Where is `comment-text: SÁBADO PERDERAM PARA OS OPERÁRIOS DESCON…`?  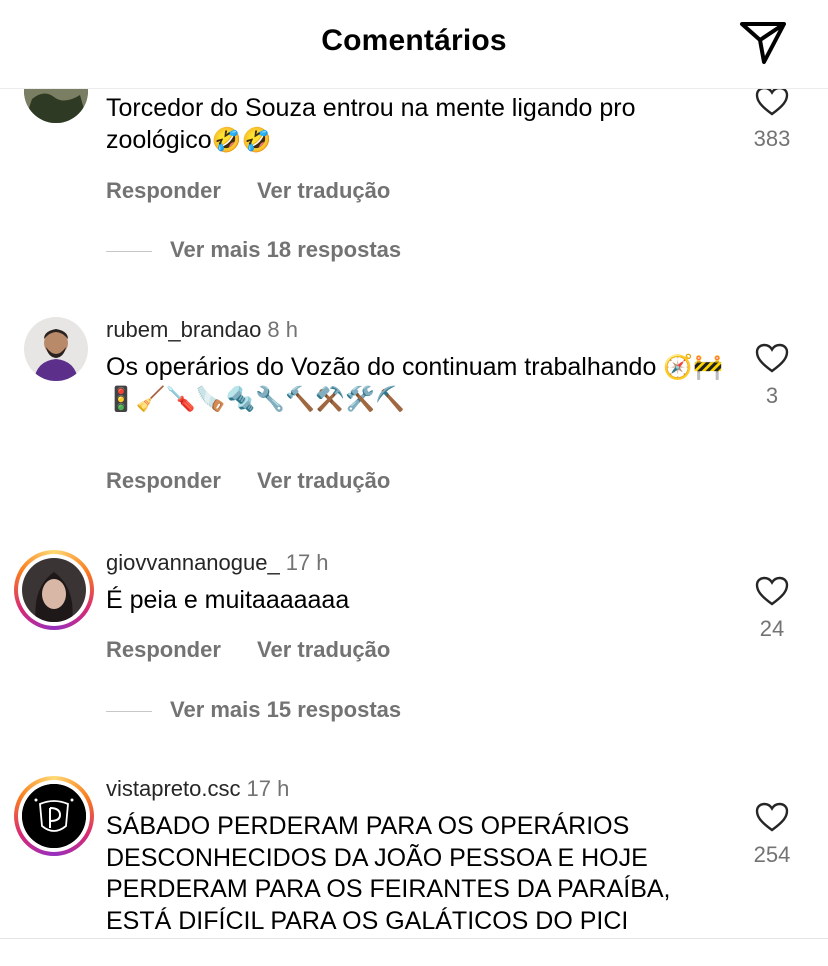
comment-text: SÁBADO PERDERAM PARA OS OPERÁRIOS DESCON… is located at coordinates (388, 873).